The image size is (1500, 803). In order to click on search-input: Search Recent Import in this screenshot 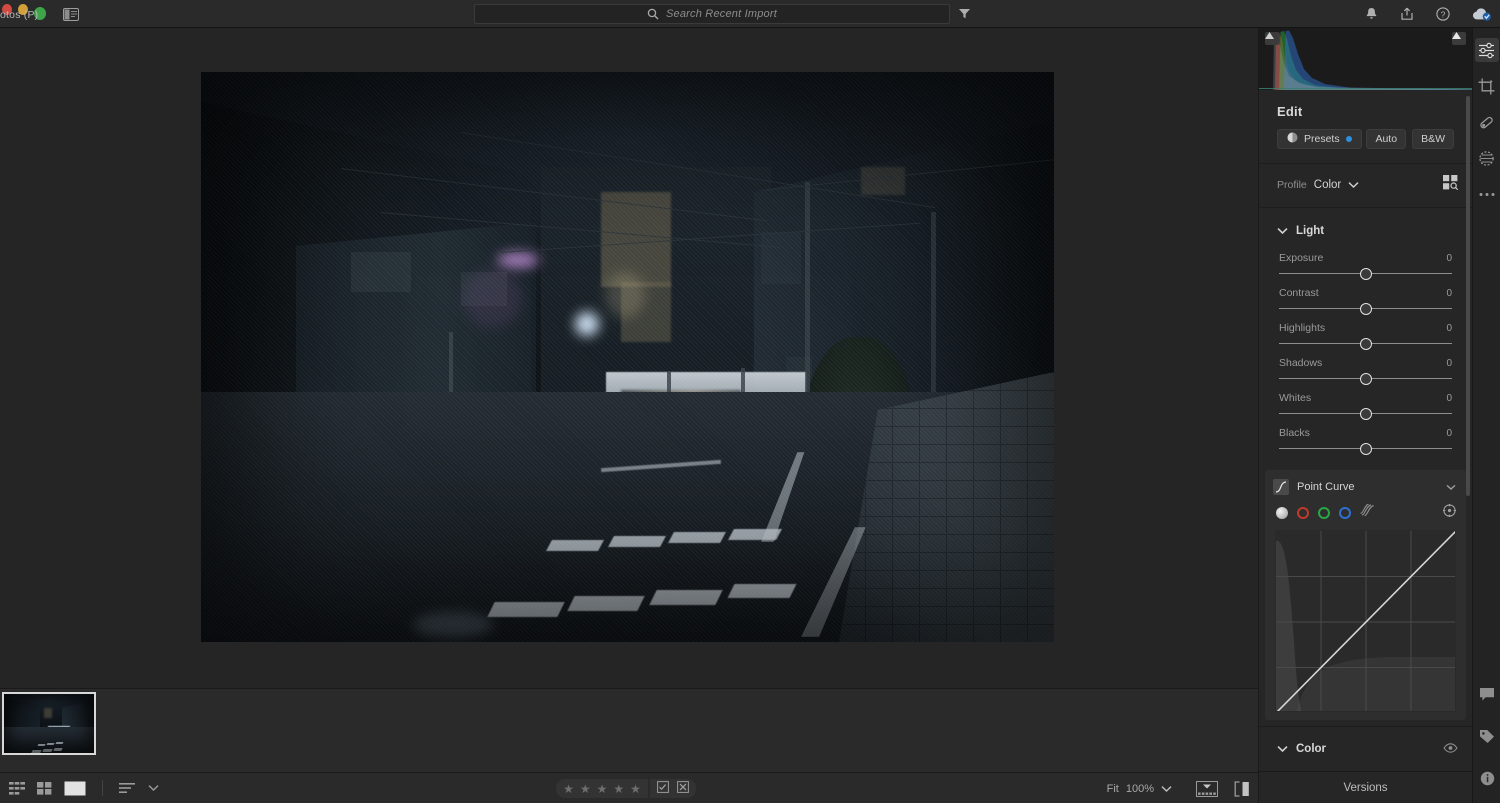, I will do `click(712, 14)`.